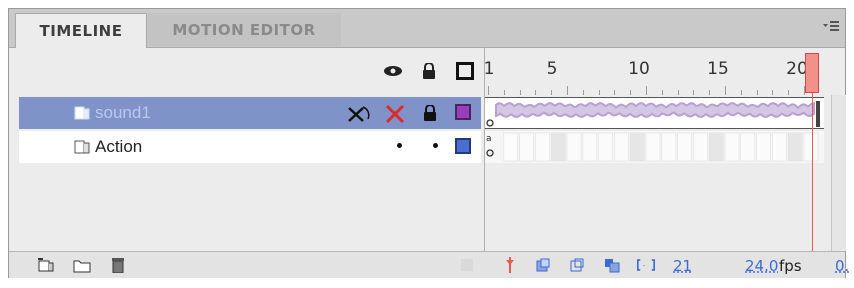 The height and width of the screenshot is (288, 854). Describe the element at coordinates (484, 152) in the screenshot. I see `layer-divider` at that location.